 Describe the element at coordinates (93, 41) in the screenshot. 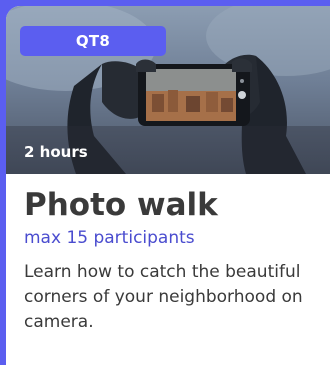

I see `event-code-badge: QT8` at that location.